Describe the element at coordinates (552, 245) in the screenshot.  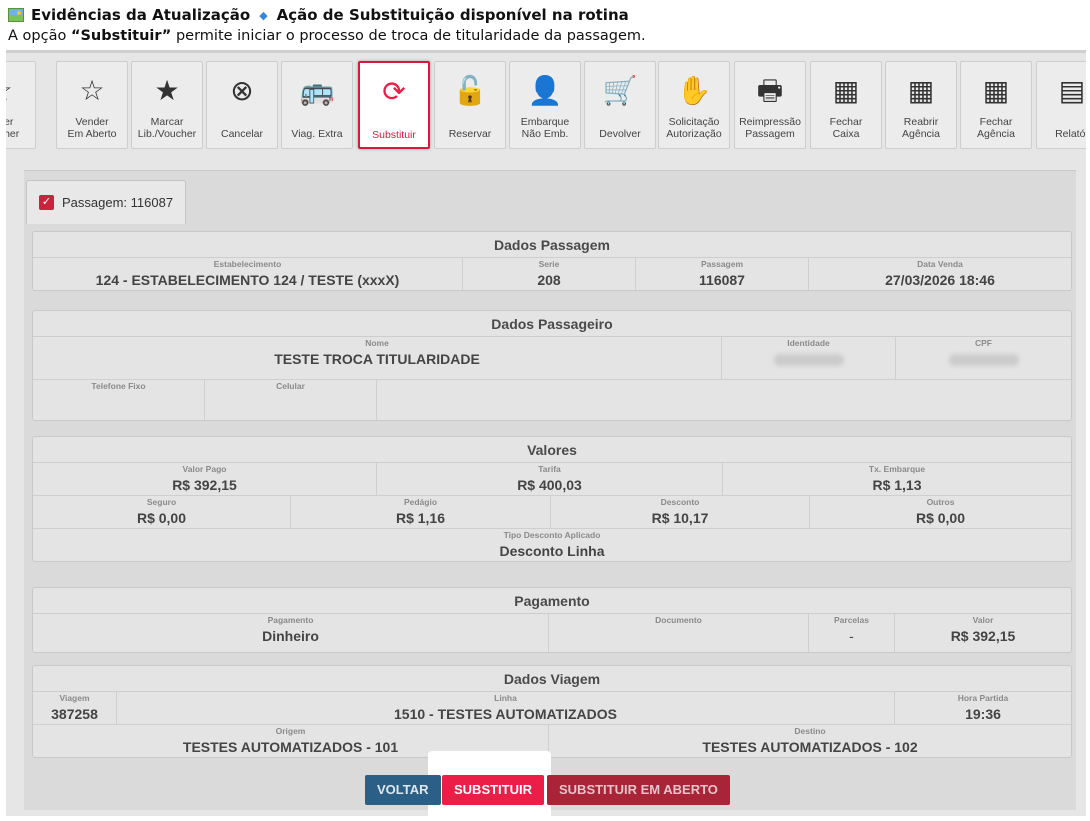
I see `section-title: Dados Passagem` at that location.